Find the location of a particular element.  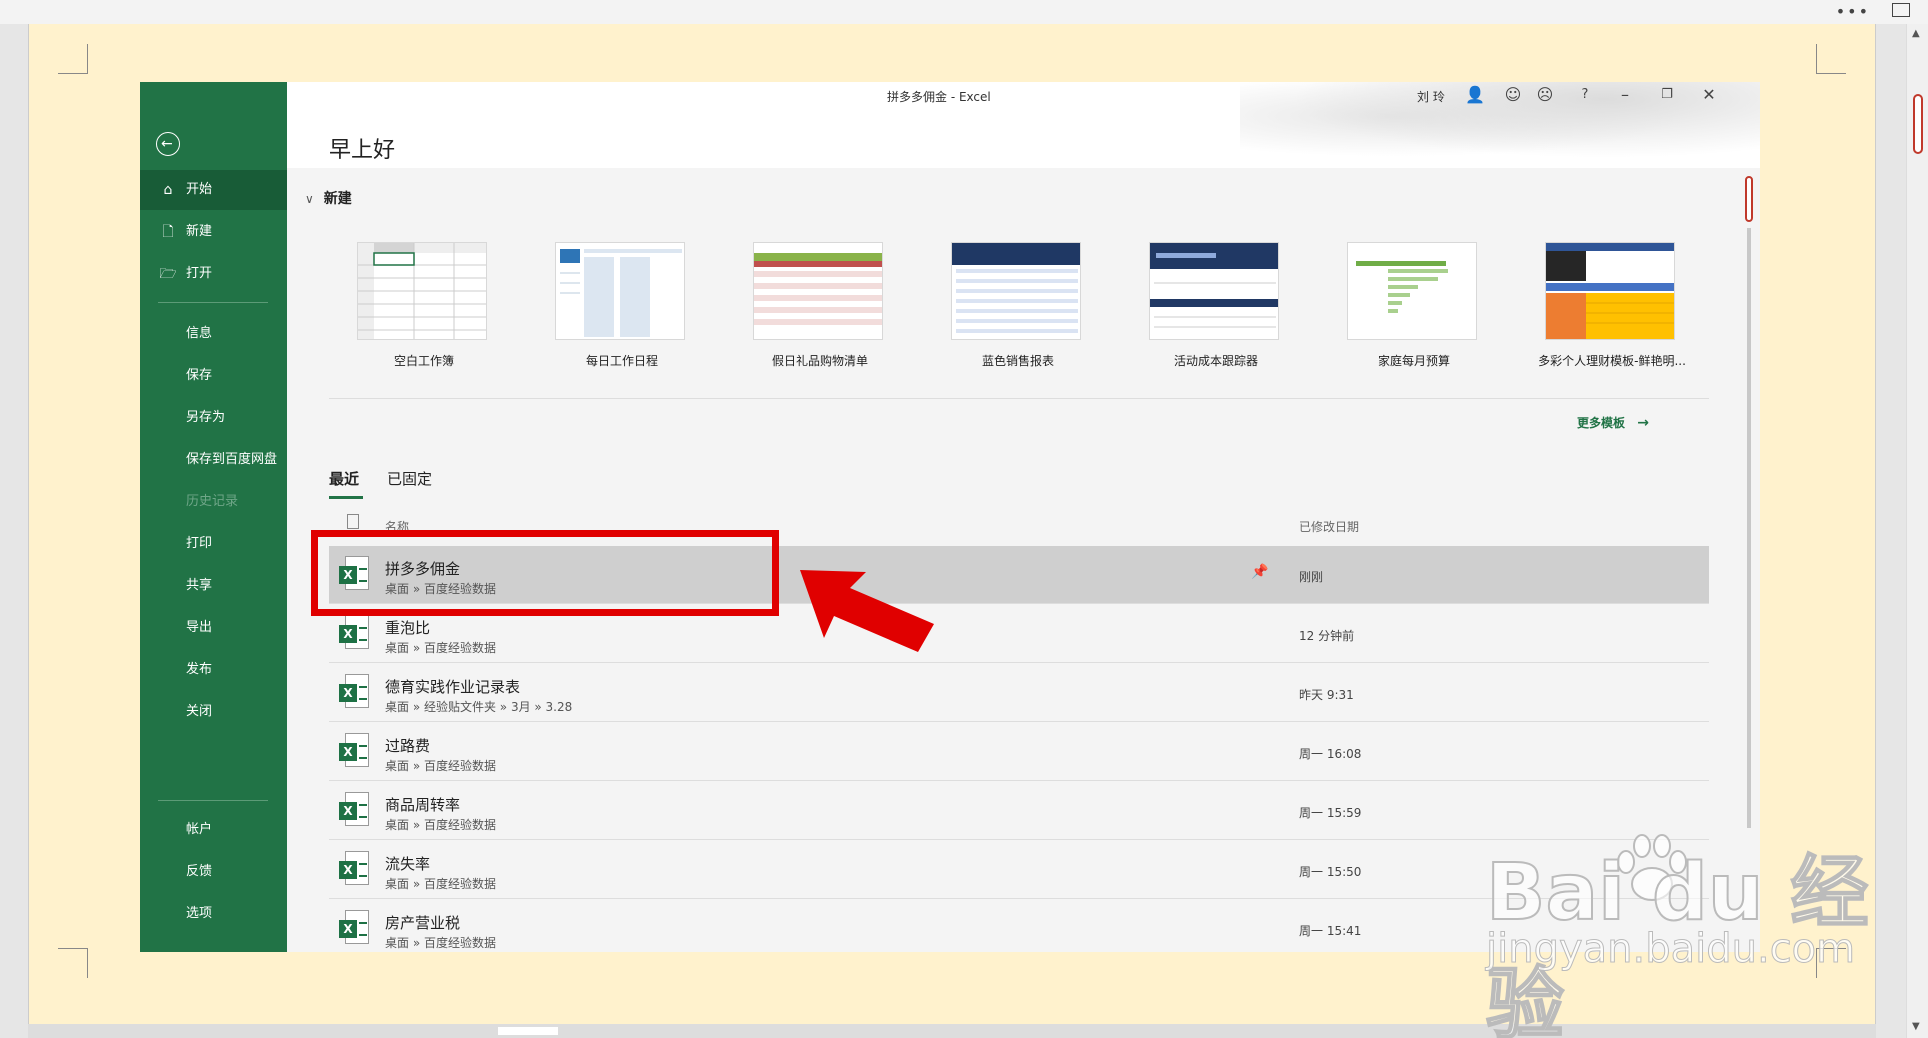

sidebar-item-save-baidu: 保存到百度网盘 is located at coordinates (213, 460).